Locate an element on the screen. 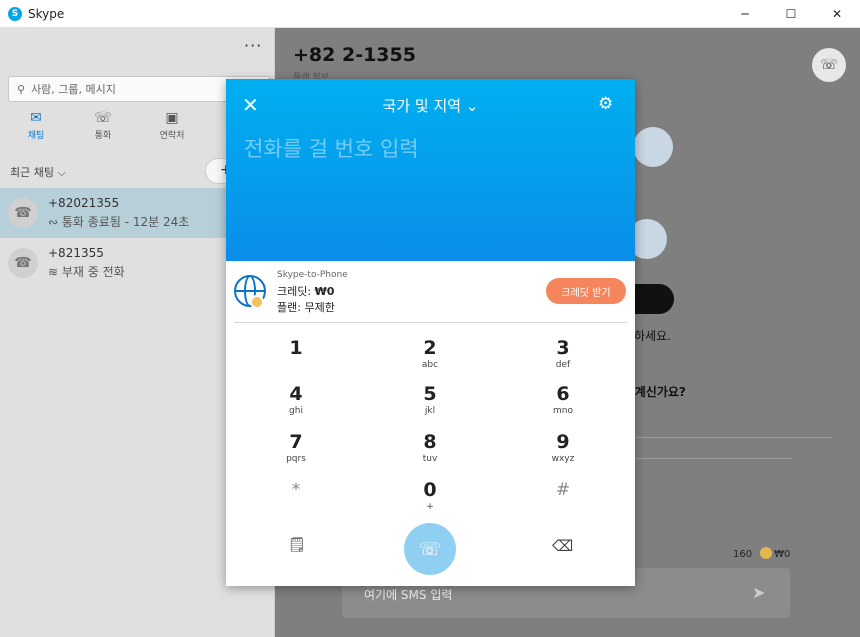  key-7: 7 pqrs is located at coordinates (296, 453).